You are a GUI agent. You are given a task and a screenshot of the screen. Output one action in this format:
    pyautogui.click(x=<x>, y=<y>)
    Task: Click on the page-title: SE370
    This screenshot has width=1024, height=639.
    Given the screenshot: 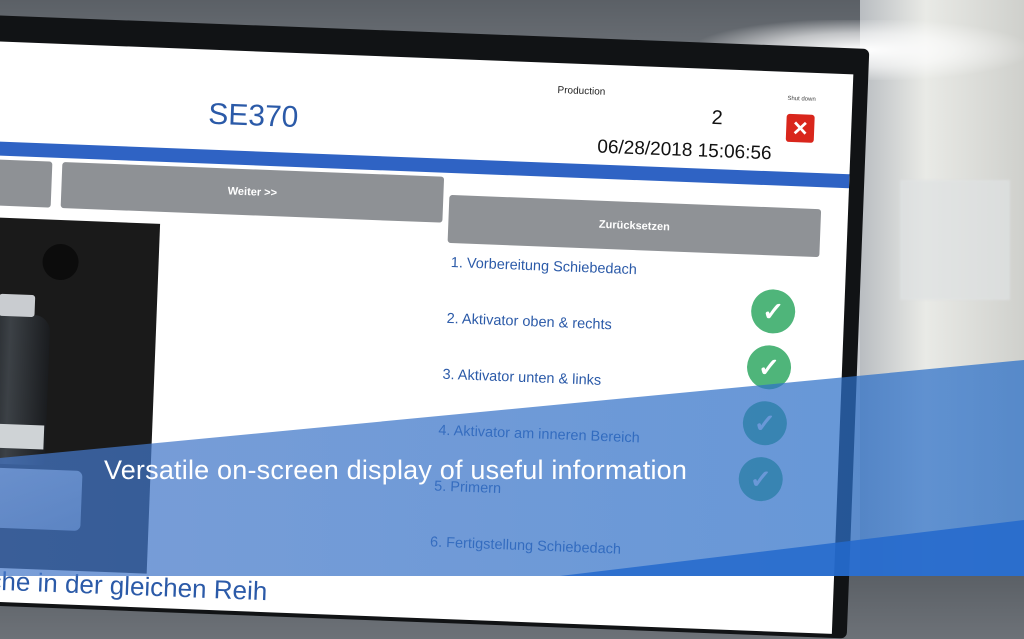 What is the action you would take?
    pyautogui.click(x=253, y=116)
    